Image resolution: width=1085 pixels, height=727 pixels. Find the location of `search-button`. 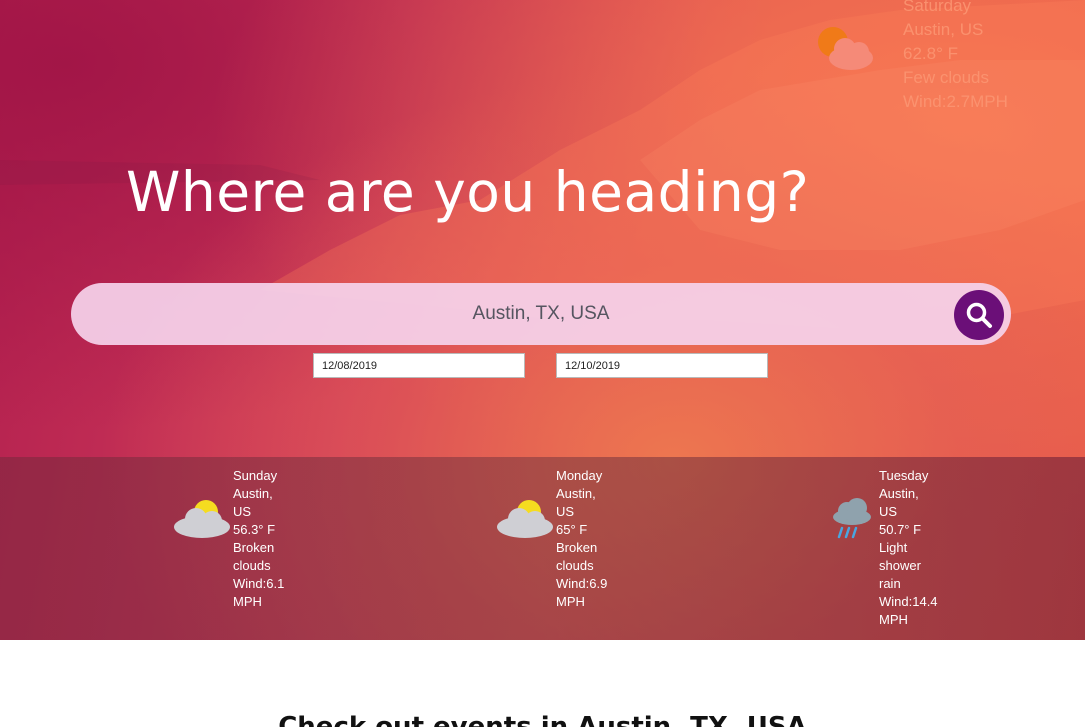

search-button is located at coordinates (979, 315).